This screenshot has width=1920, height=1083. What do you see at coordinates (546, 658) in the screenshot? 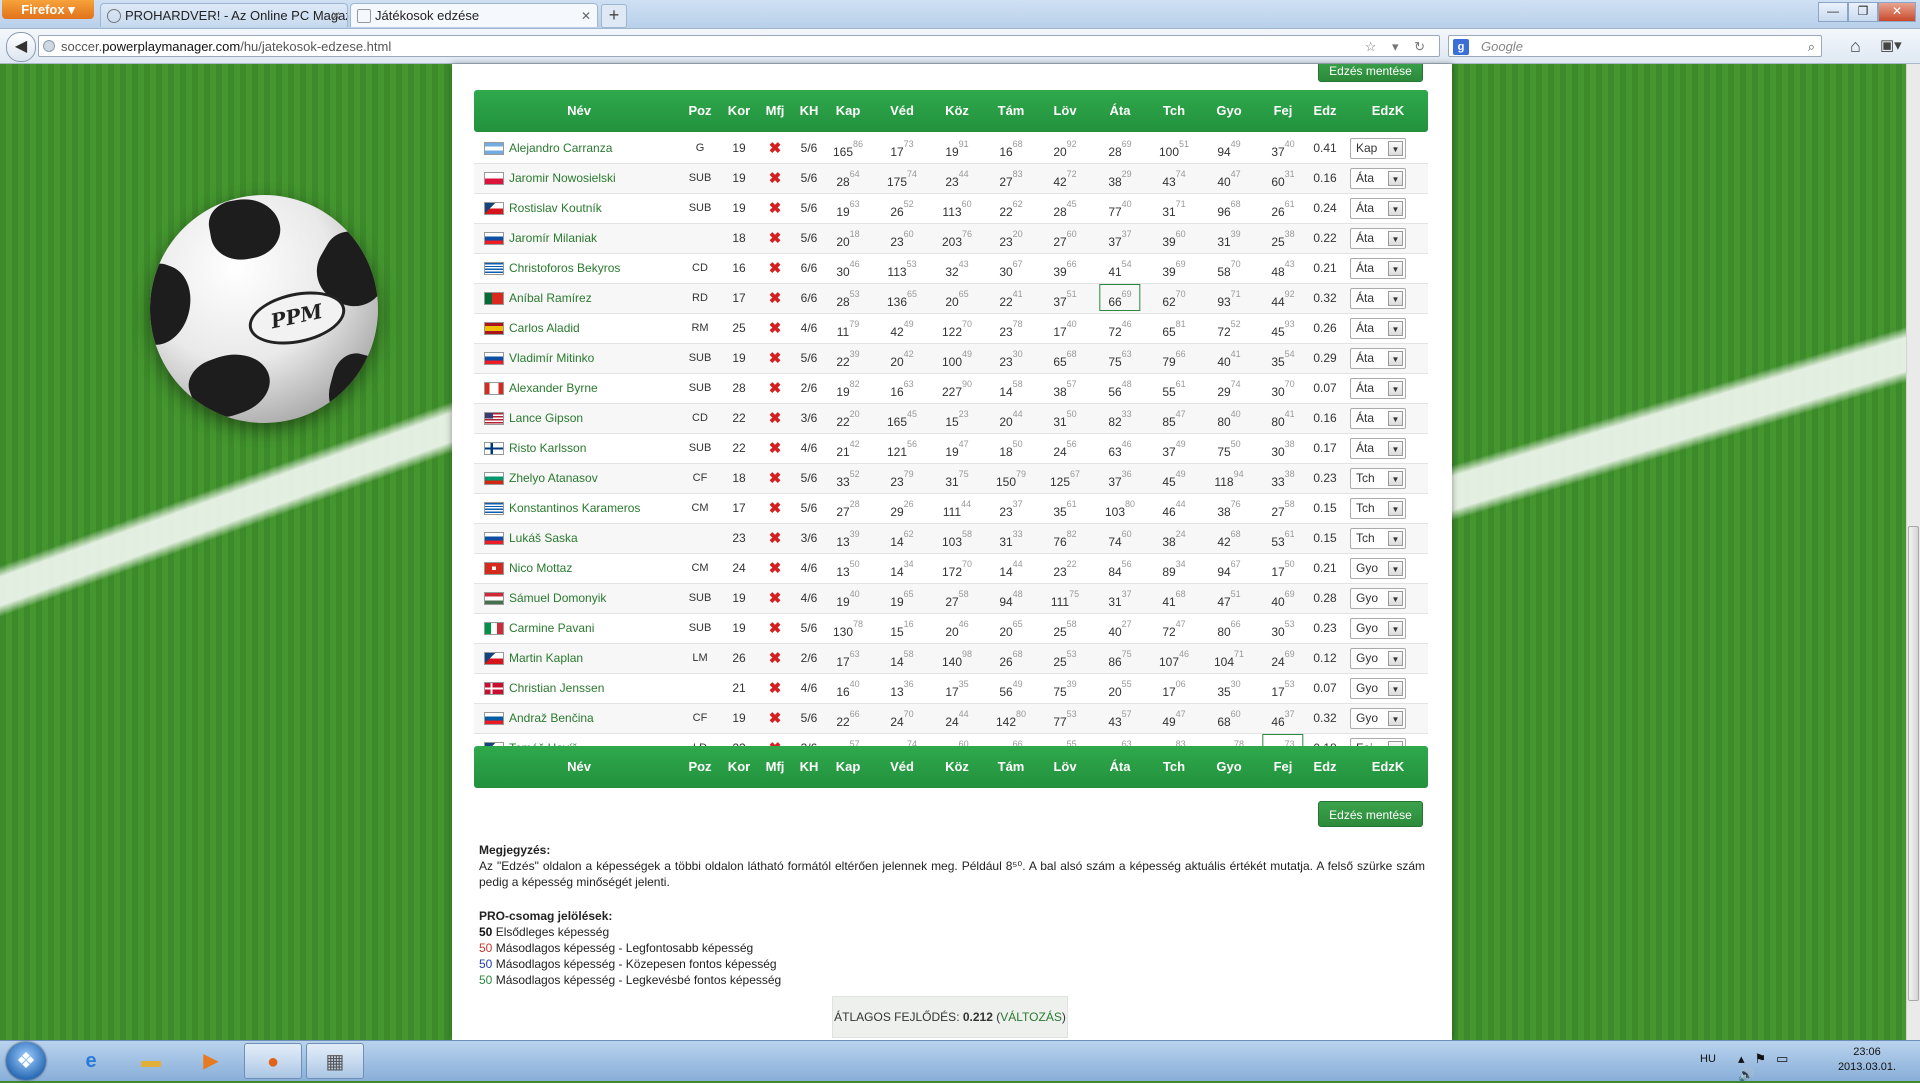
I see `player-name-link: Martin Kaplan` at bounding box center [546, 658].